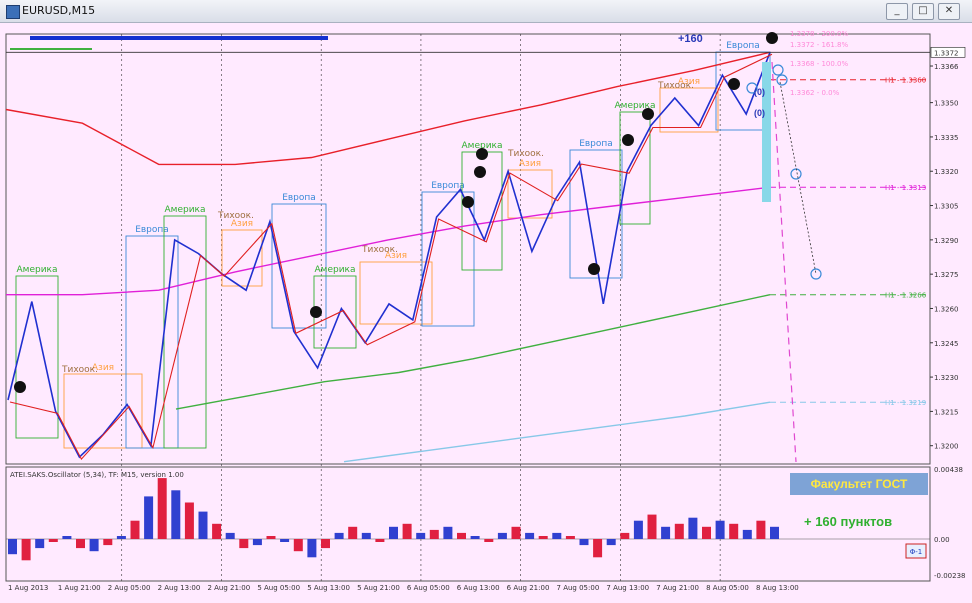 Image resolution: width=972 pixels, height=603 pixels. What do you see at coordinates (378, 588) in the screenshot?
I see `time-tick-label: 5 Aug 21:00` at bounding box center [378, 588].